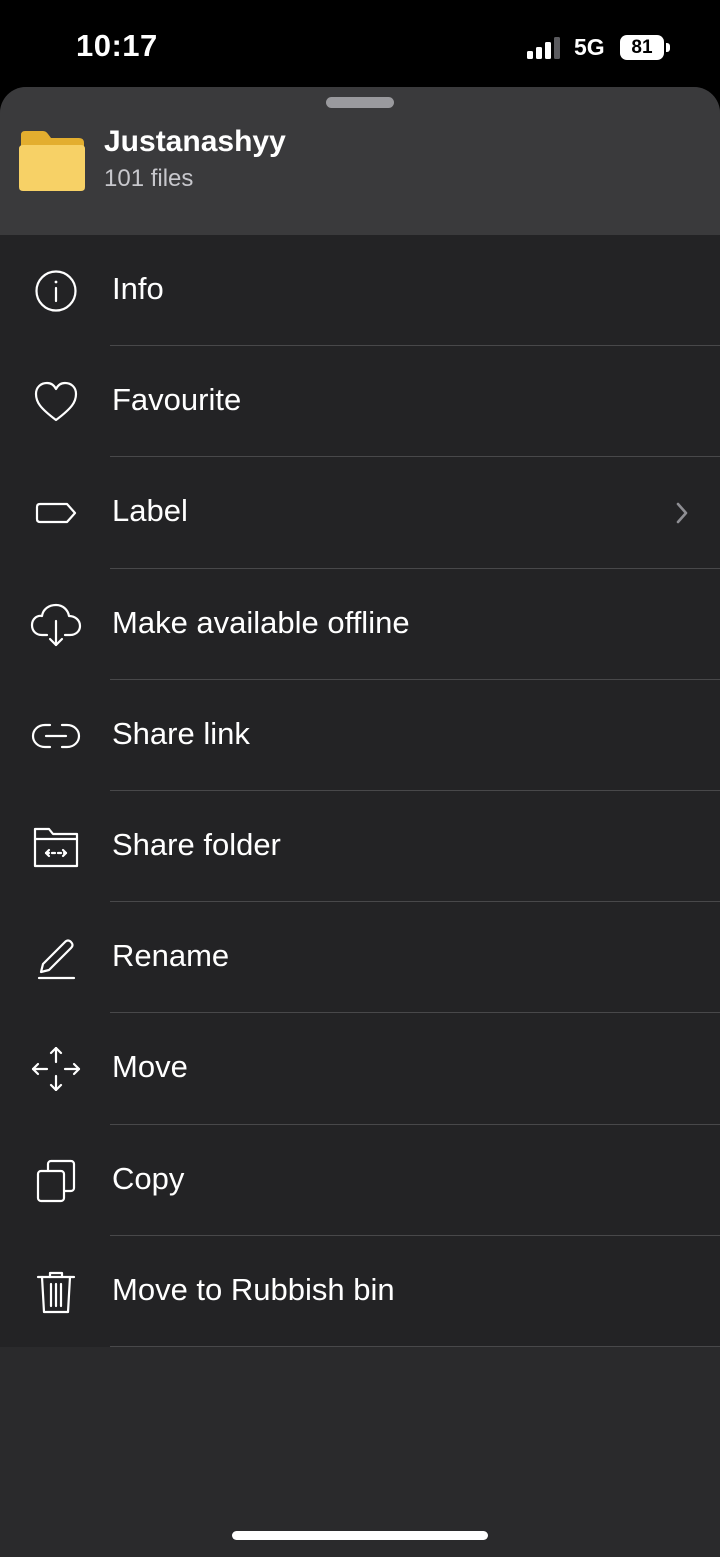 This screenshot has height=1557, width=720. I want to click on trash-icon, so click(56, 1292).